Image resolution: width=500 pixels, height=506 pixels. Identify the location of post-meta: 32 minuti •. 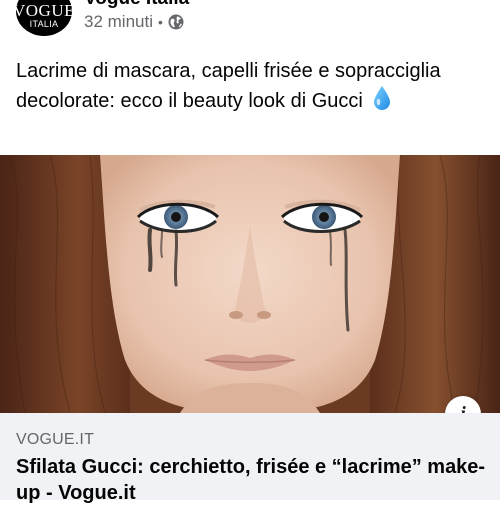
(134, 22).